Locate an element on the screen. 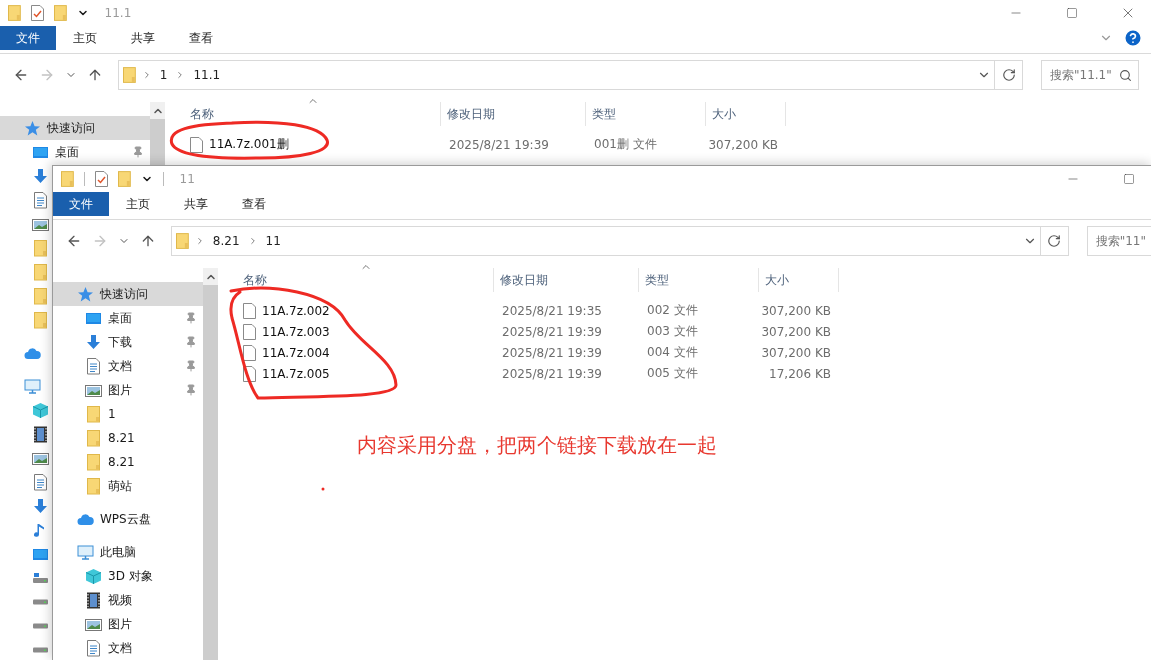  type-cell-text: 005 文件 is located at coordinates (672, 373).